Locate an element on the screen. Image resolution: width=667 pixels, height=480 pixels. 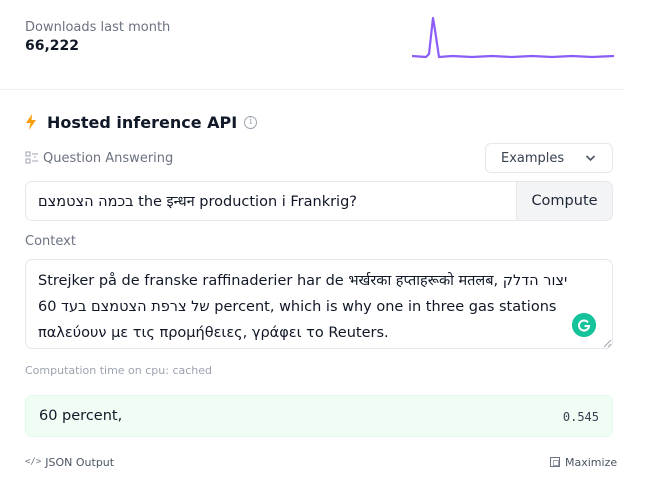
task-type: Question Answering is located at coordinates (99, 158).